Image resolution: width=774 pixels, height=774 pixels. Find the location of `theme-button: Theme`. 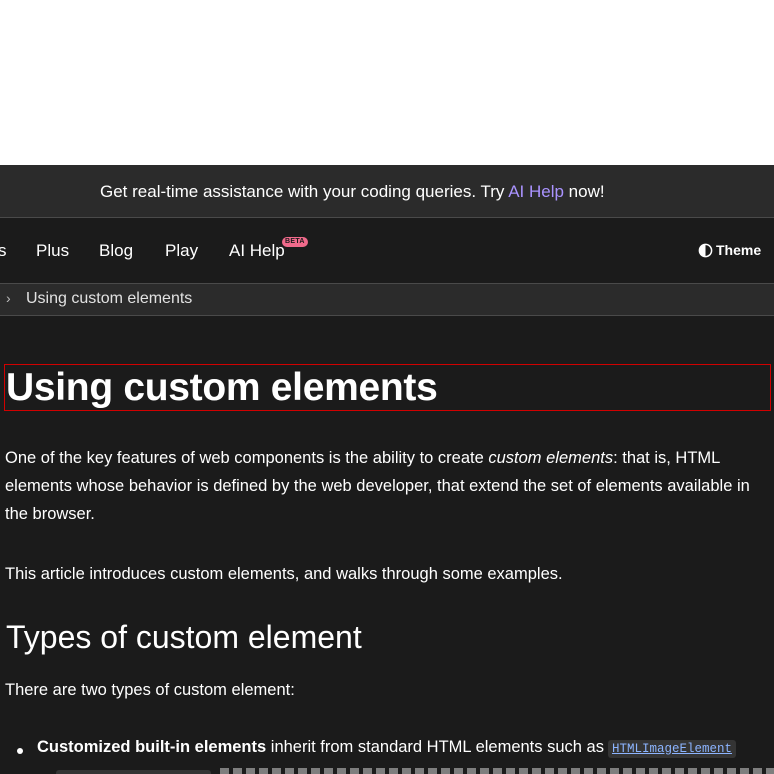

theme-button: Theme is located at coordinates (729, 250).